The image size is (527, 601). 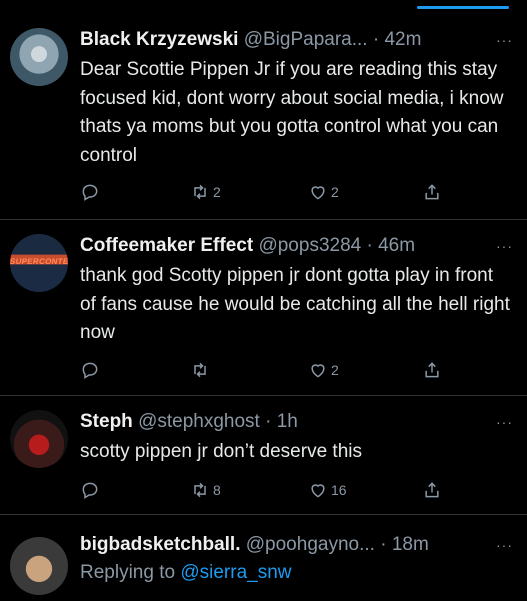 What do you see at coordinates (221, 451) in the screenshot?
I see `tweet-text: scotty pippen jr don’t deserve this` at bounding box center [221, 451].